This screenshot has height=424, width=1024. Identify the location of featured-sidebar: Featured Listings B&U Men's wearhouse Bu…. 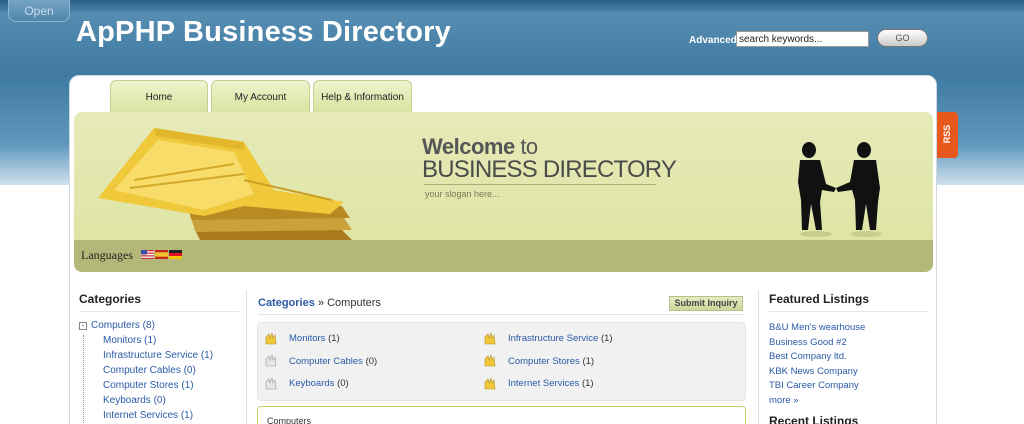
(849, 350).